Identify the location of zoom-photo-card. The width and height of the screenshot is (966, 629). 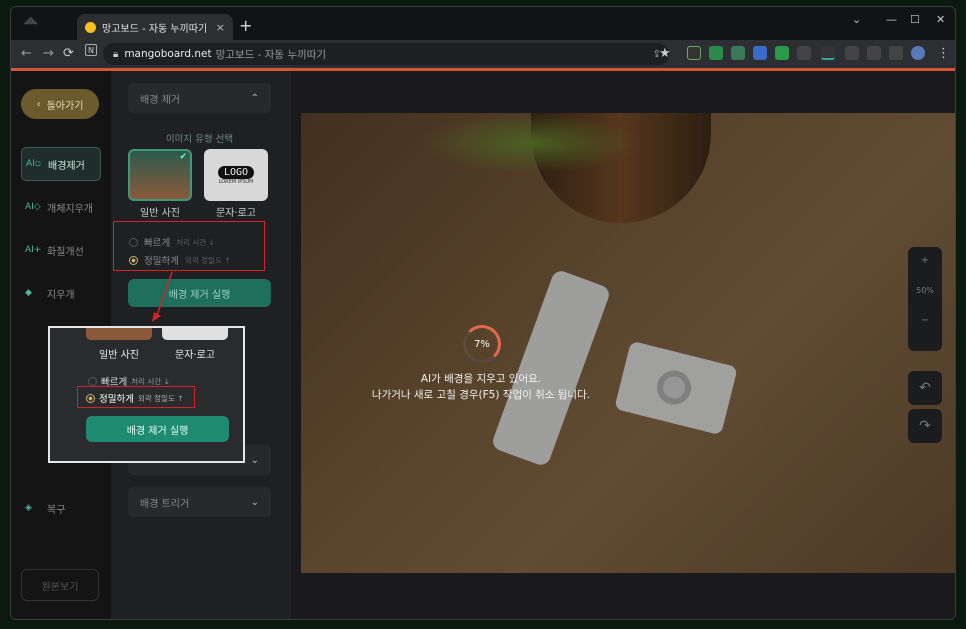
(119, 334).